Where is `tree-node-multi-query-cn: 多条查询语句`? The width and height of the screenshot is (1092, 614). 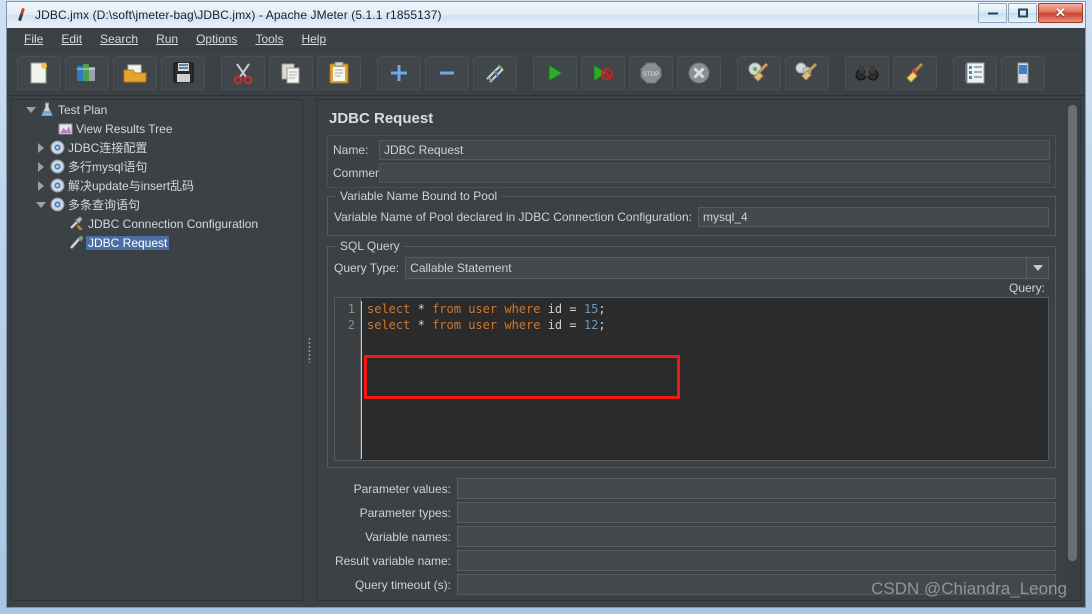
tree-node-multi-query-cn: 多条查询语句 is located at coordinates (157, 204).